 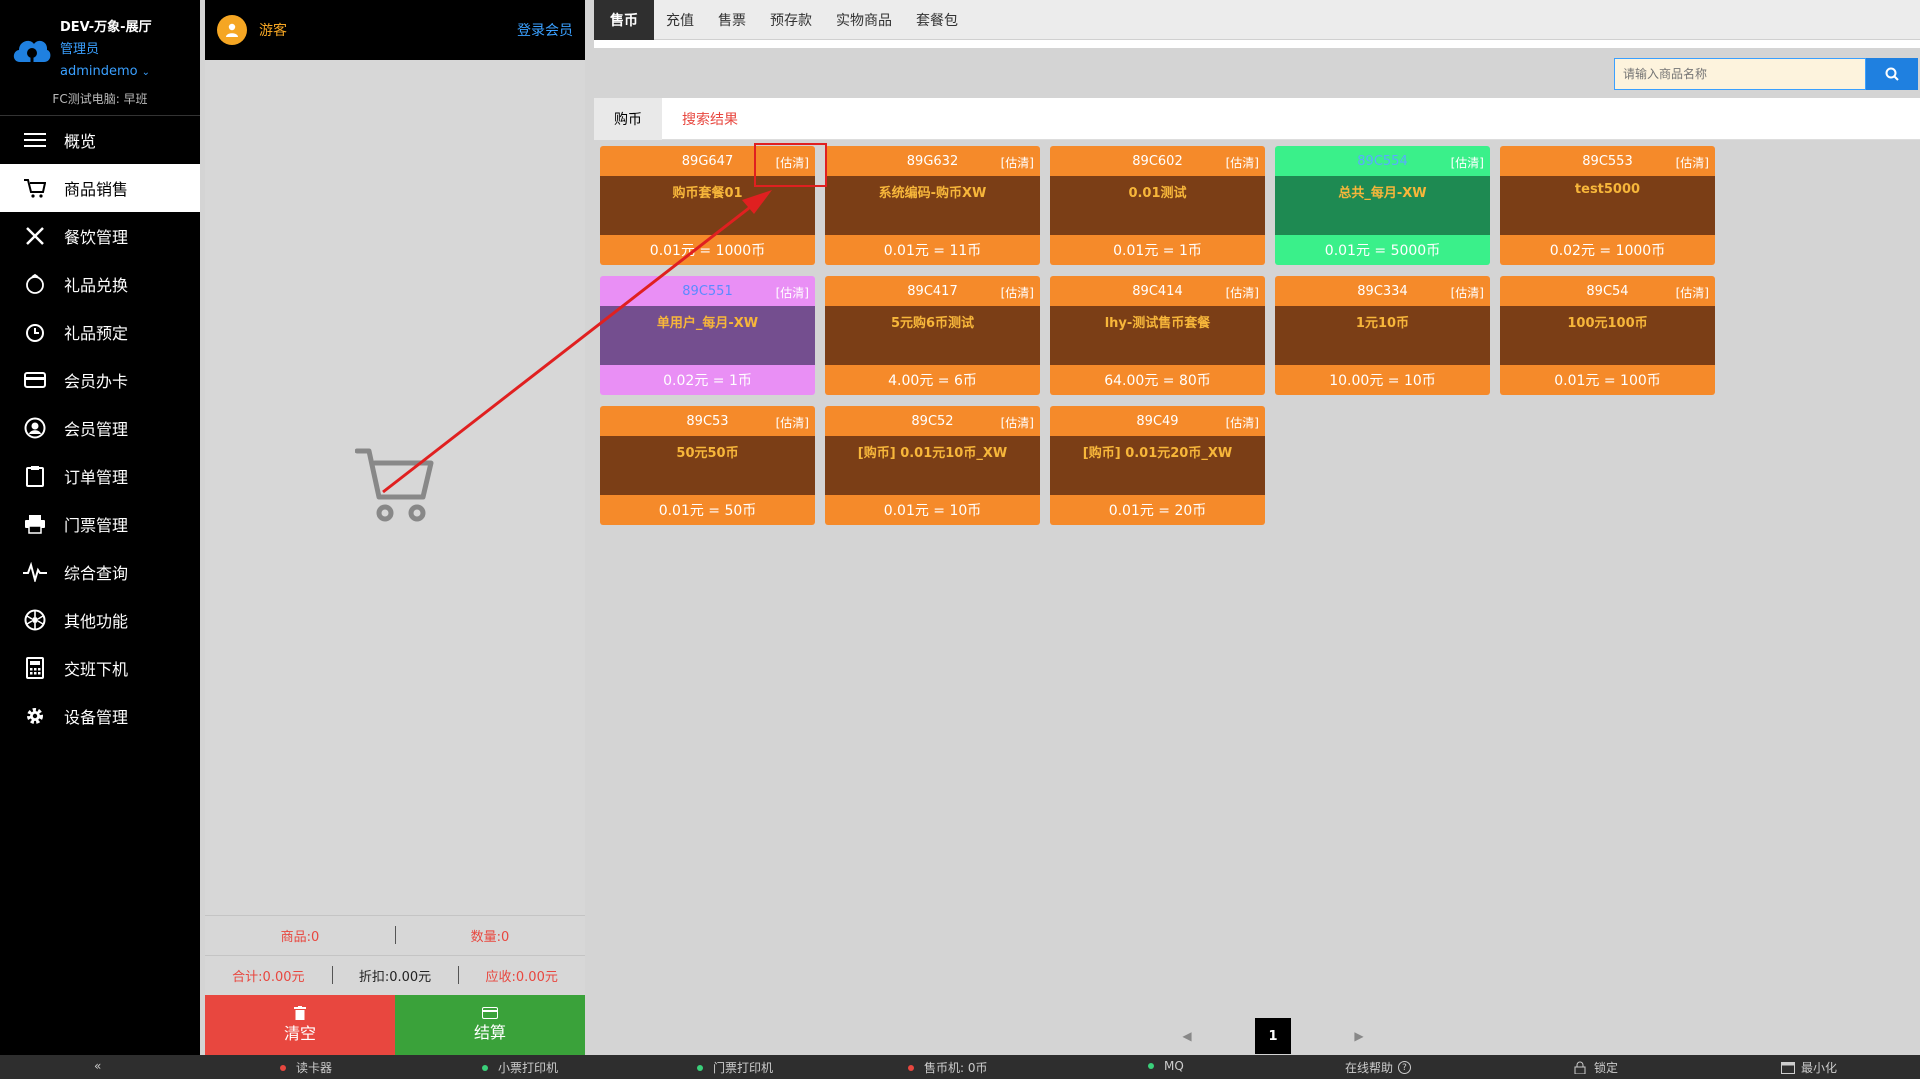 What do you see at coordinates (1174, 1066) in the screenshot?
I see `mq-label: MQ` at bounding box center [1174, 1066].